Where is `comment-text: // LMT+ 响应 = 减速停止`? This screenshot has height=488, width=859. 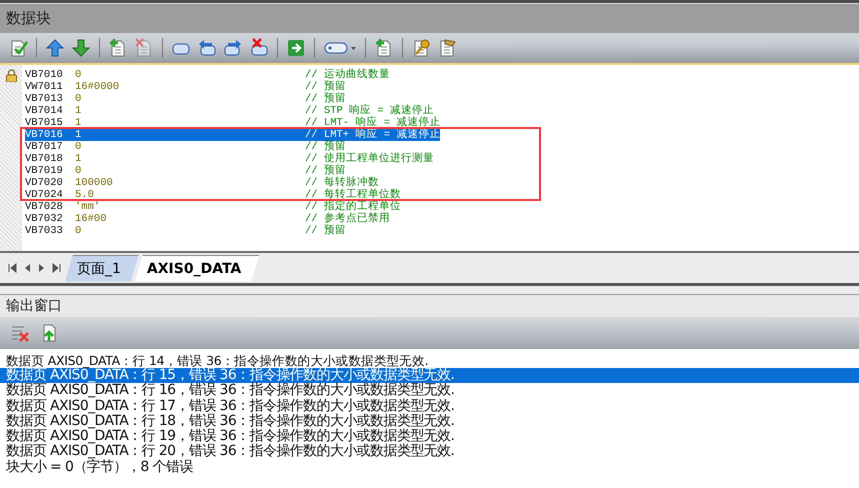
comment-text: // LMT+ 响应 = 减速停止 is located at coordinates (372, 135).